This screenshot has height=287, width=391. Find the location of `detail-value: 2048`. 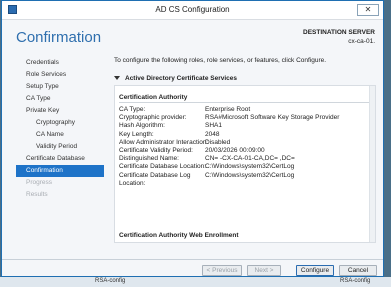

detail-value: 2048 is located at coordinates (212, 134).